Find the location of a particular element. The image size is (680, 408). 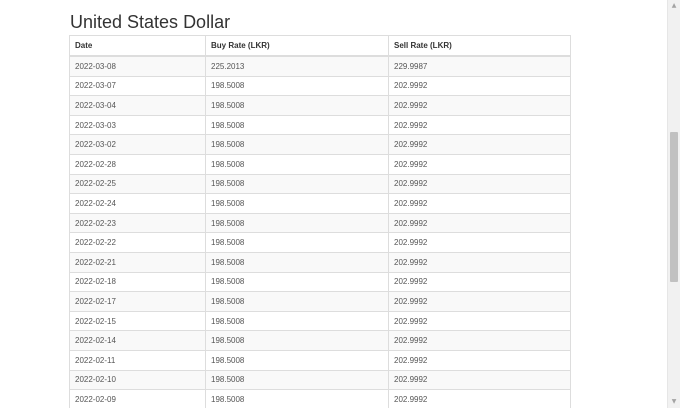

table-row: 2022-02-22 198.5008 202.9992 is located at coordinates (320, 242).